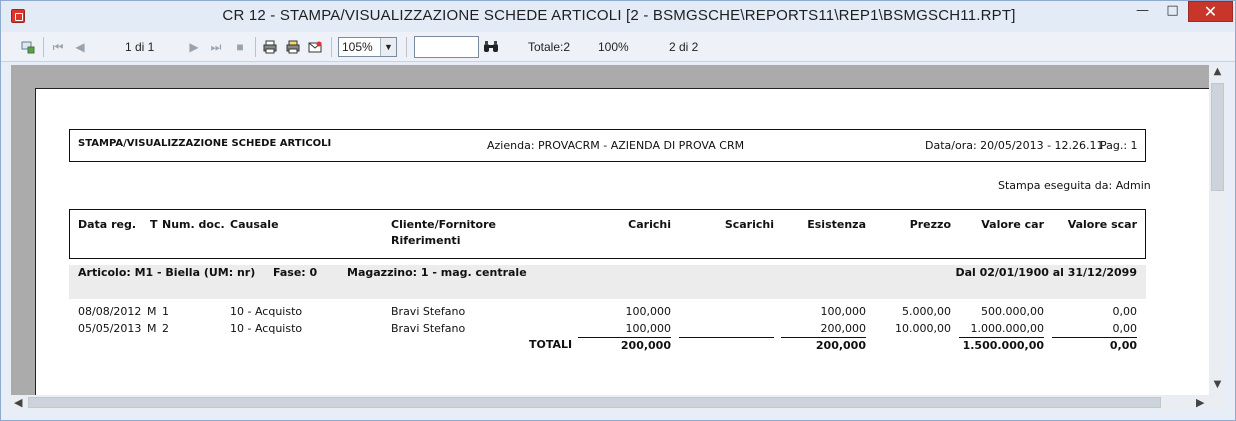 The width and height of the screenshot is (1236, 421). Describe the element at coordinates (1003, 345) in the screenshot. I see `total-valore-car: 1.500.000,00` at that location.